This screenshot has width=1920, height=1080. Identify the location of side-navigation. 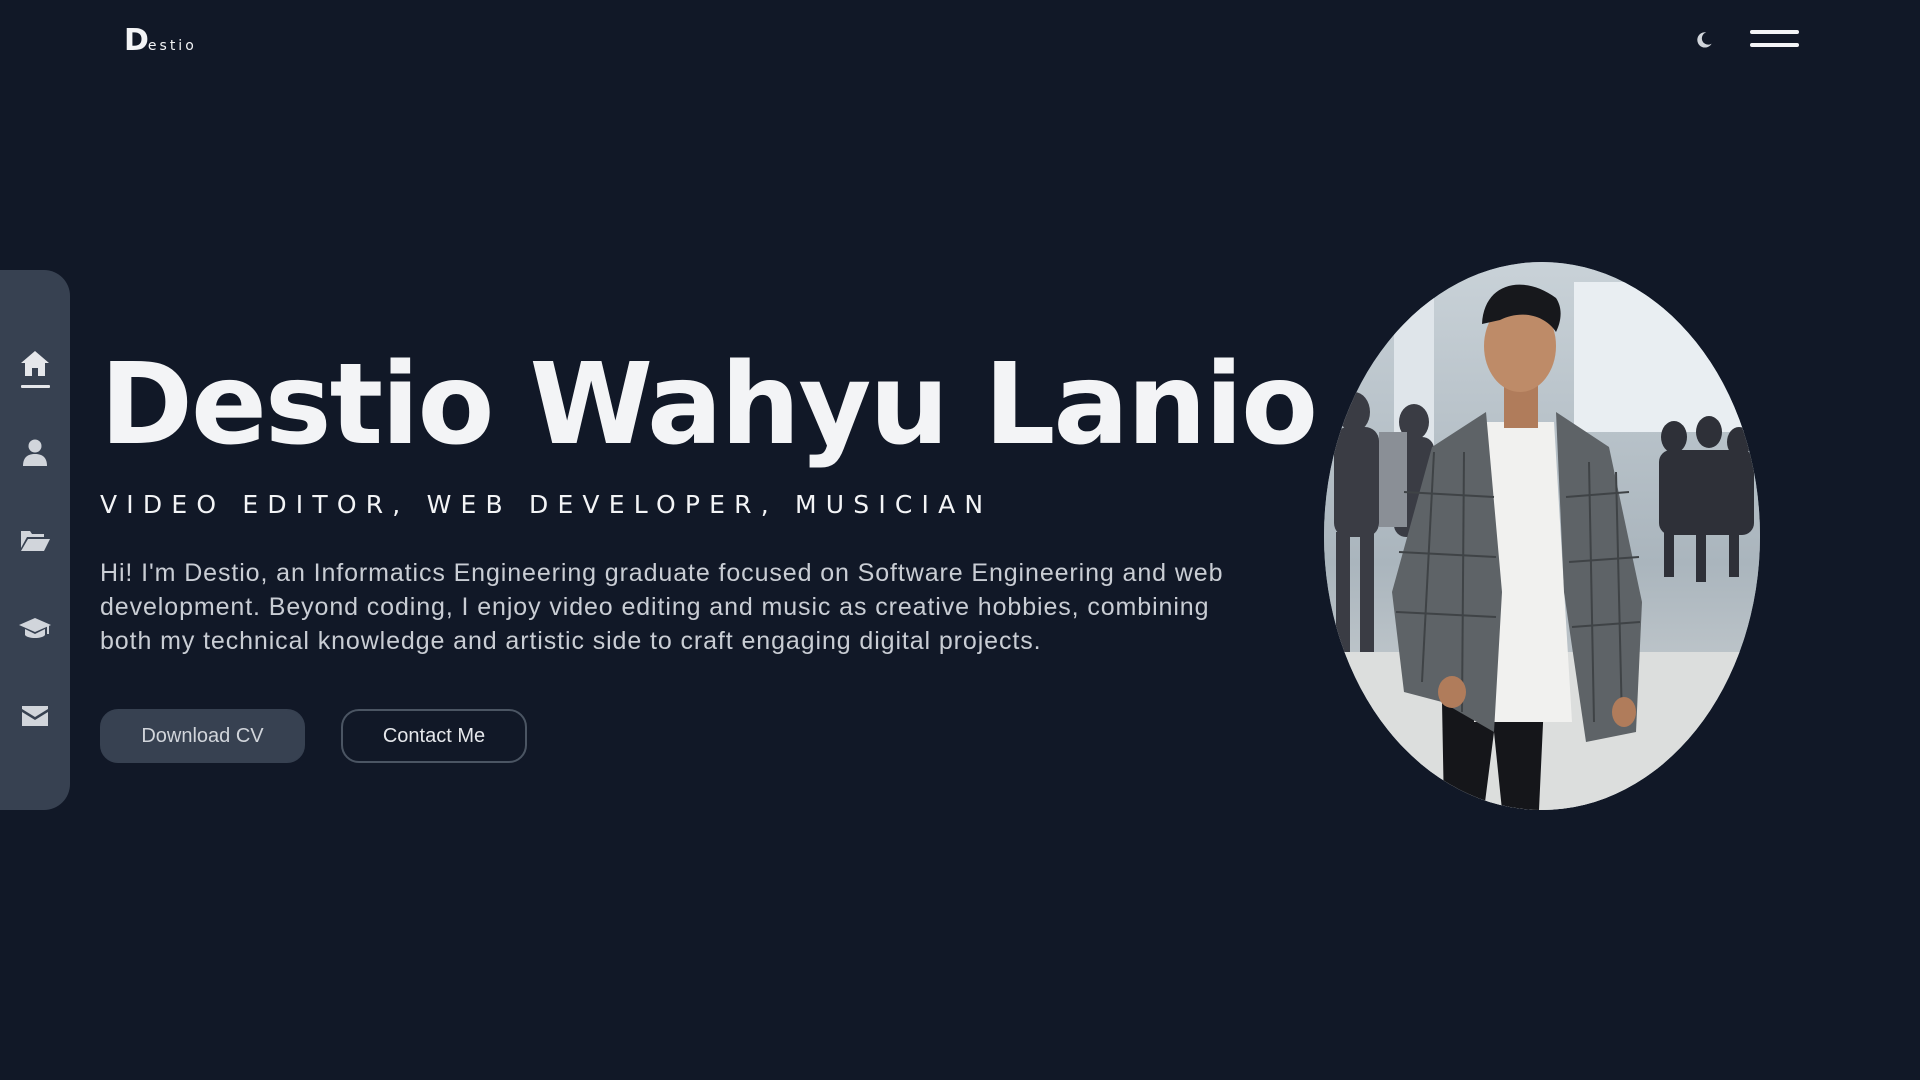
(35, 540).